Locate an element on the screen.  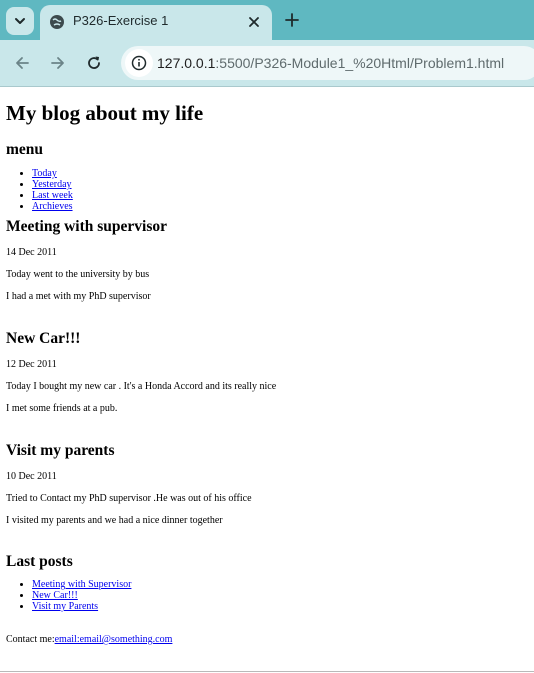
post-text: I had a met with my PhD supervisor is located at coordinates (78, 296).